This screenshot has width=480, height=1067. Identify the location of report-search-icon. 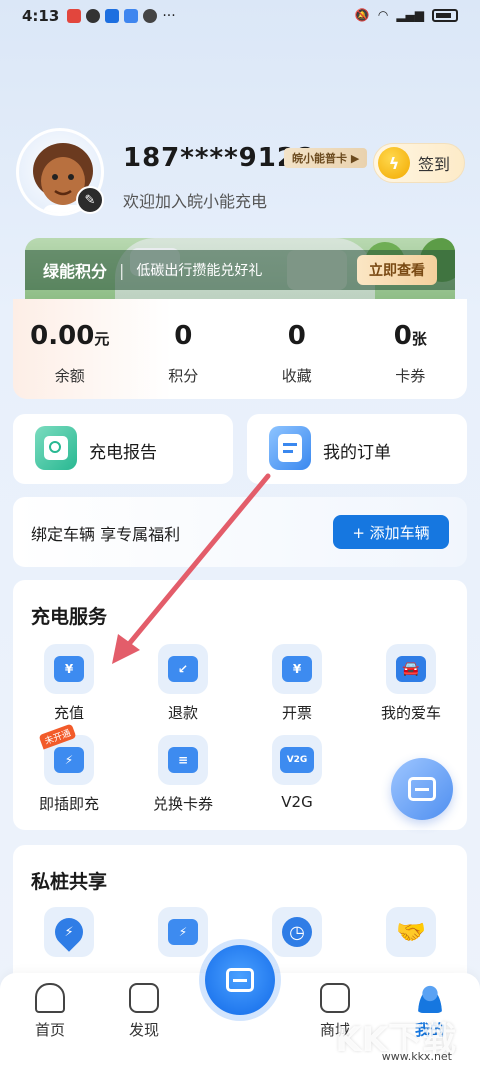
(56, 448).